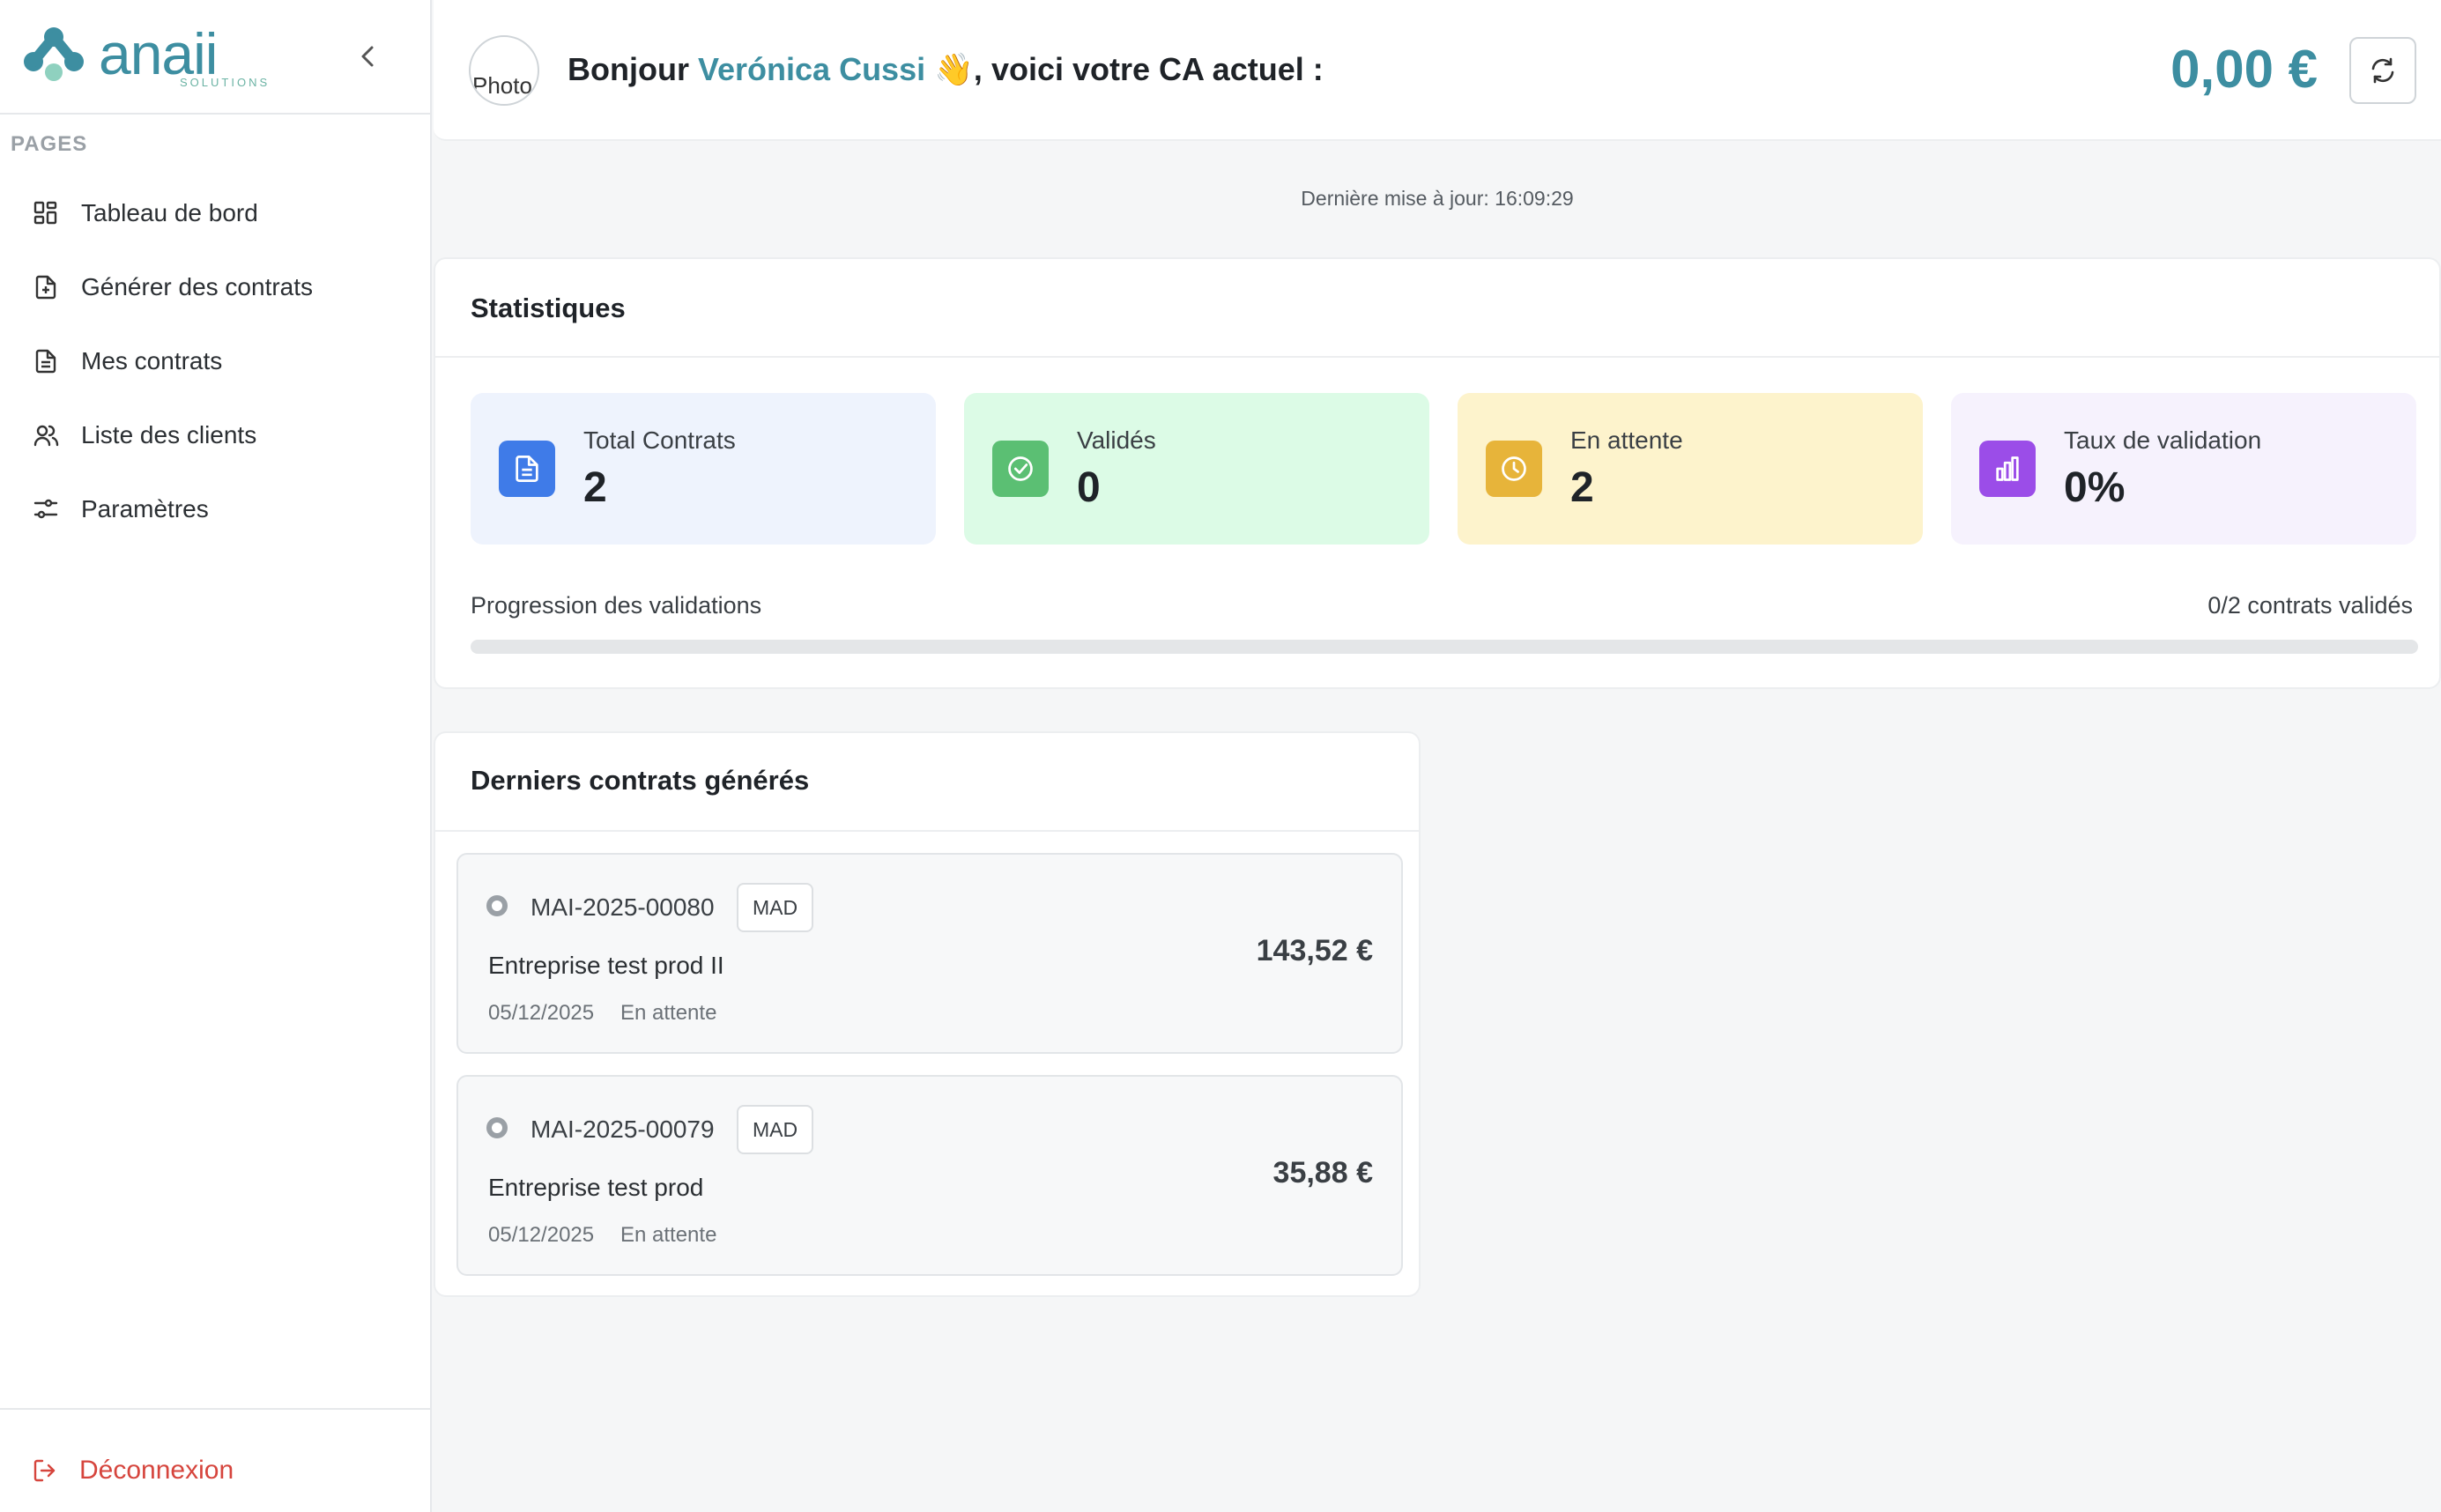 Image resolution: width=2441 pixels, height=1512 pixels. I want to click on sidebar-item-label: Tableau de bord, so click(169, 212).